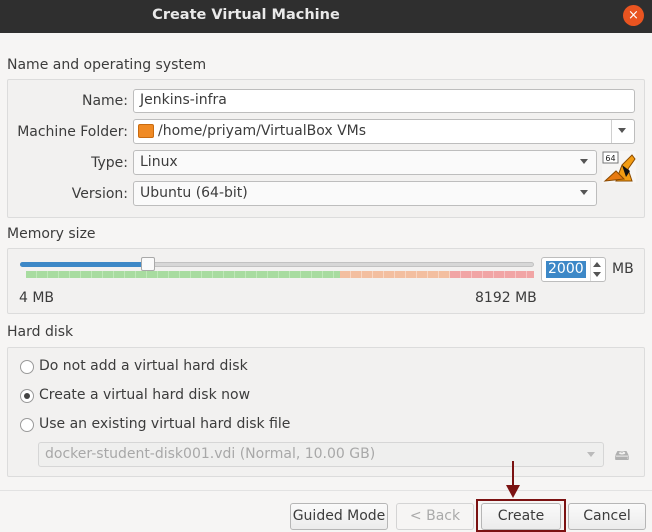  What do you see at coordinates (597, 274) in the screenshot?
I see `spin-down-icon` at bounding box center [597, 274].